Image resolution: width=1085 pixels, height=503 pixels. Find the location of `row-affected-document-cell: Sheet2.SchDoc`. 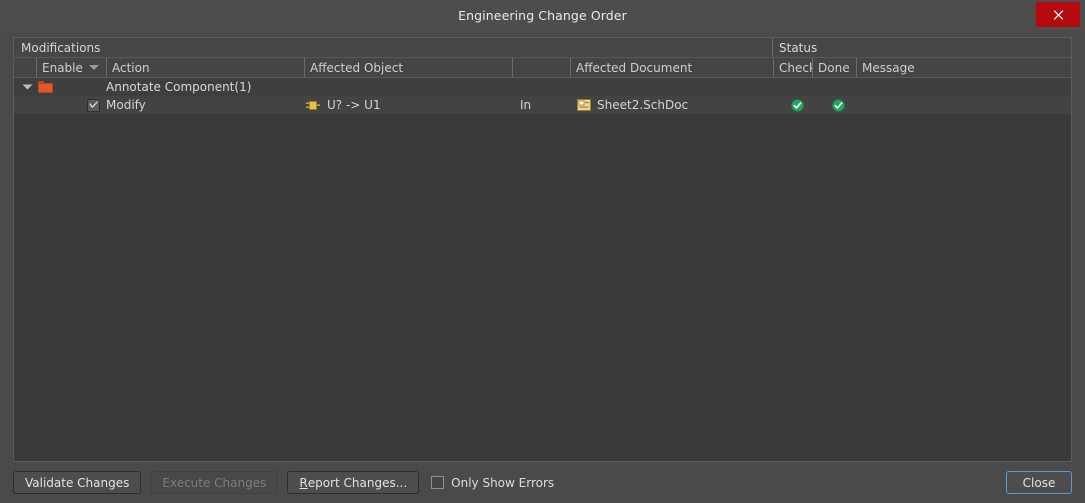

row-affected-document-cell: Sheet2.SchDoc is located at coordinates (677, 105).